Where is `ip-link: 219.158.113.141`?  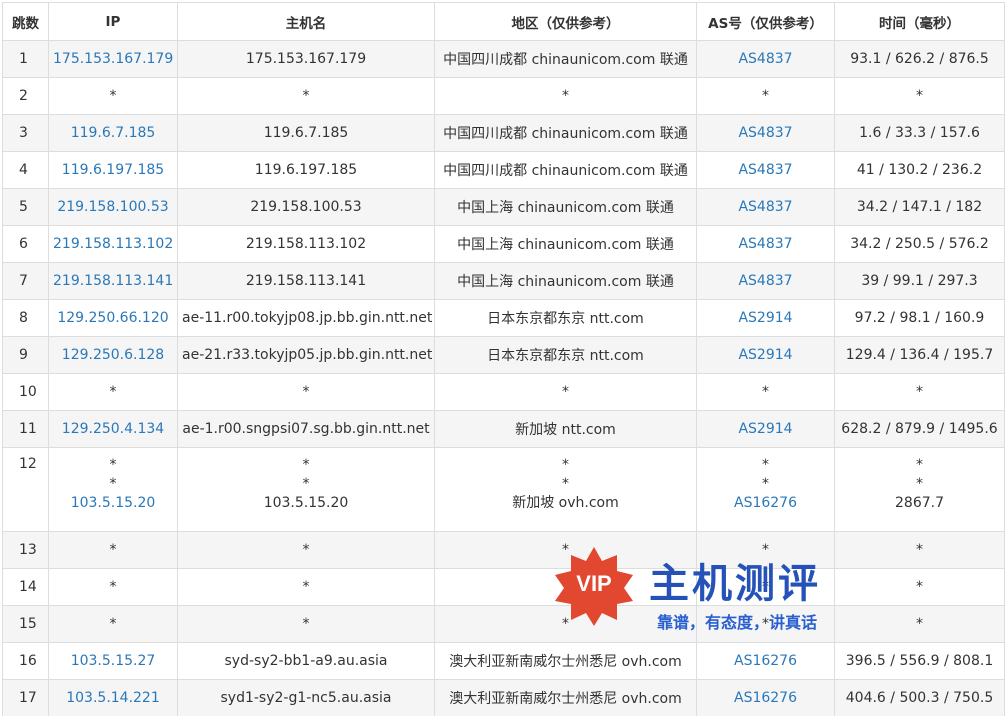
ip-link: 219.158.113.141 is located at coordinates (113, 281).